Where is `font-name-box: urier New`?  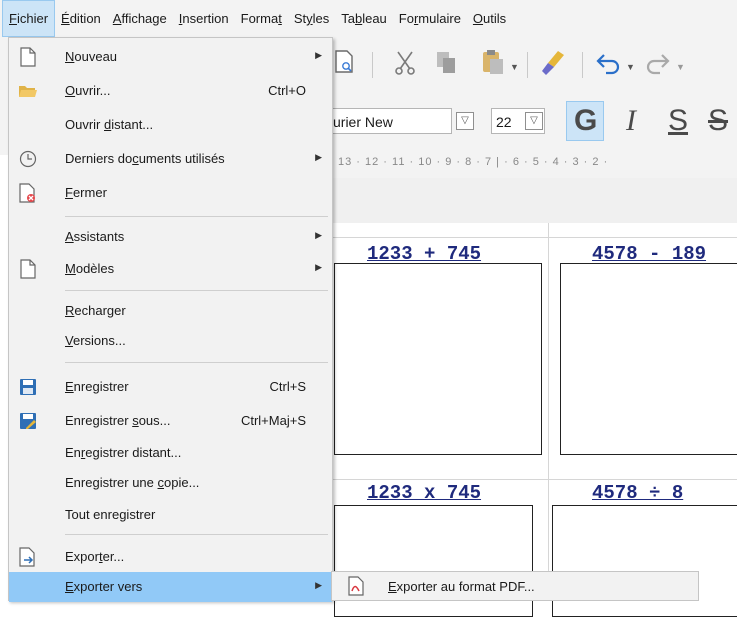
font-name-box: urier New is located at coordinates (390, 121).